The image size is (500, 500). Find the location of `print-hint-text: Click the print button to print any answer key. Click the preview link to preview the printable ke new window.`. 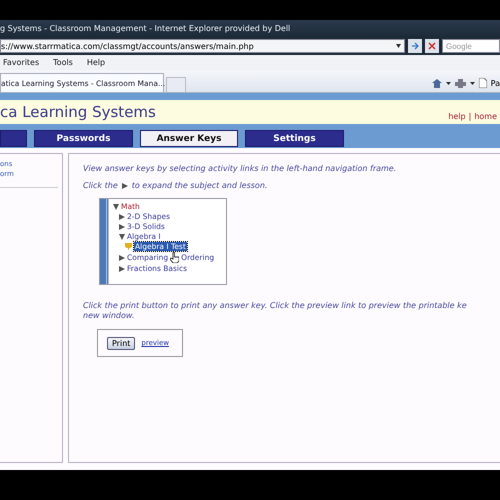

print-hint-text: Click the print button to print any answer key. Click the preview link to preview the printable ke new window. is located at coordinates (275, 311).